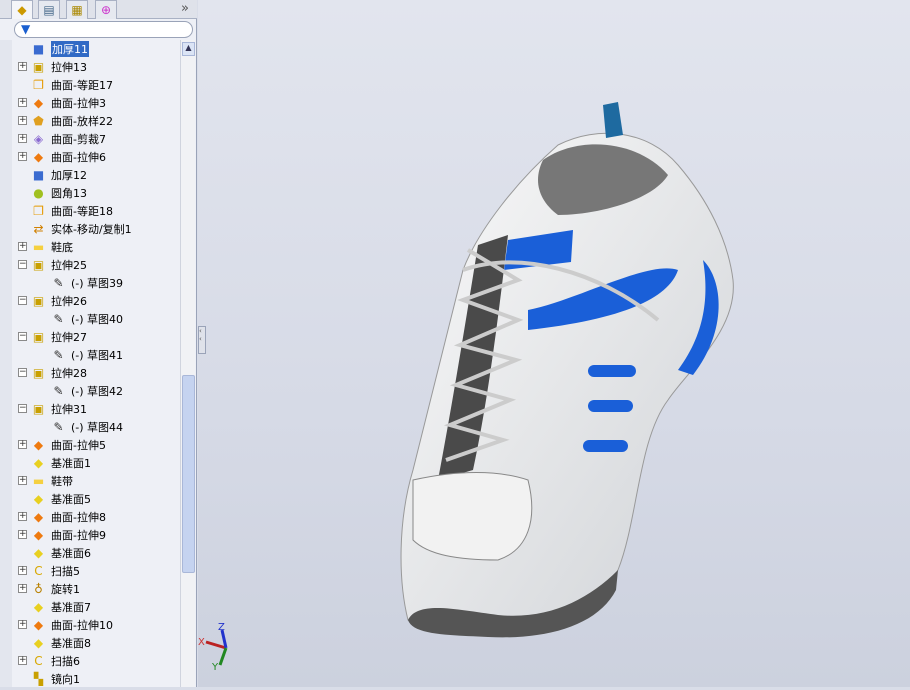 This screenshot has width=910, height=690. I want to click on tree-item: ✎ (-) 草图44, so click(86, 427).